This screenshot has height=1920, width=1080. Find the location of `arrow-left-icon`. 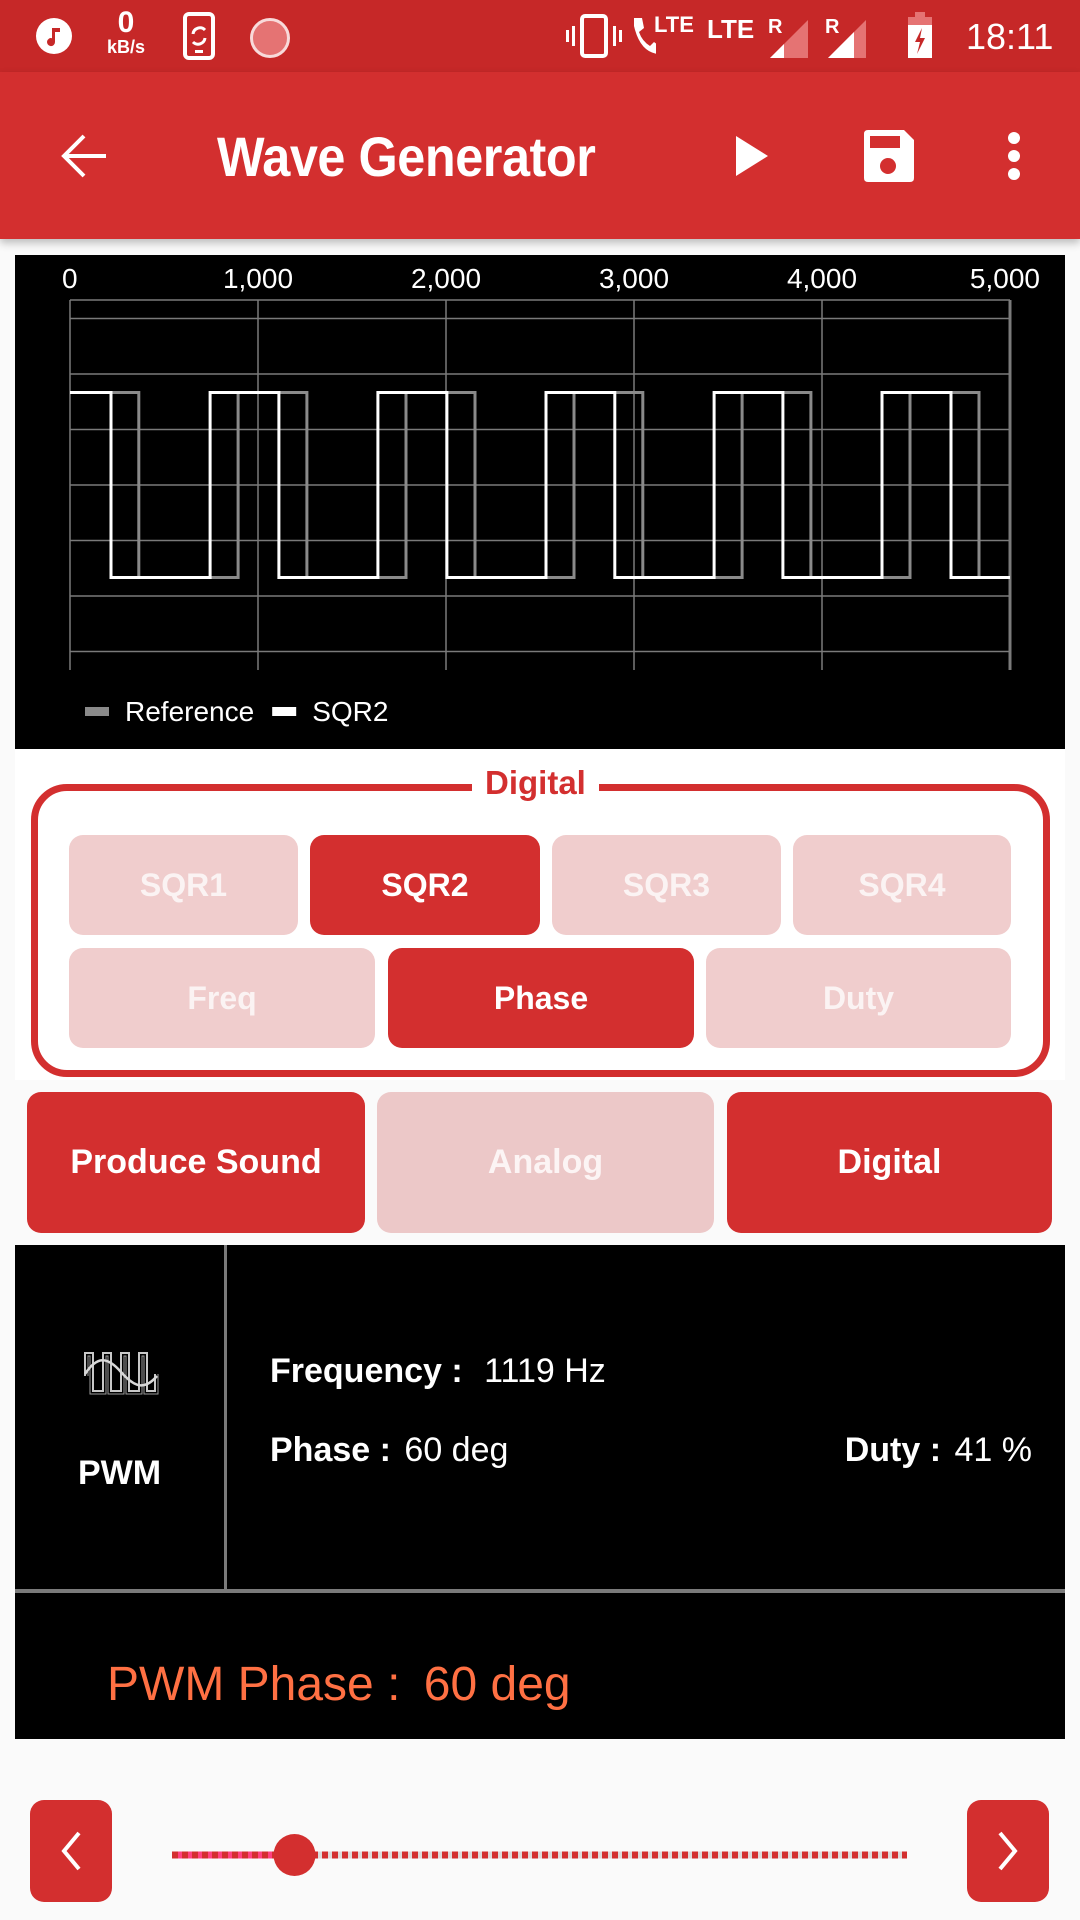

arrow-left-icon is located at coordinates (83, 156).